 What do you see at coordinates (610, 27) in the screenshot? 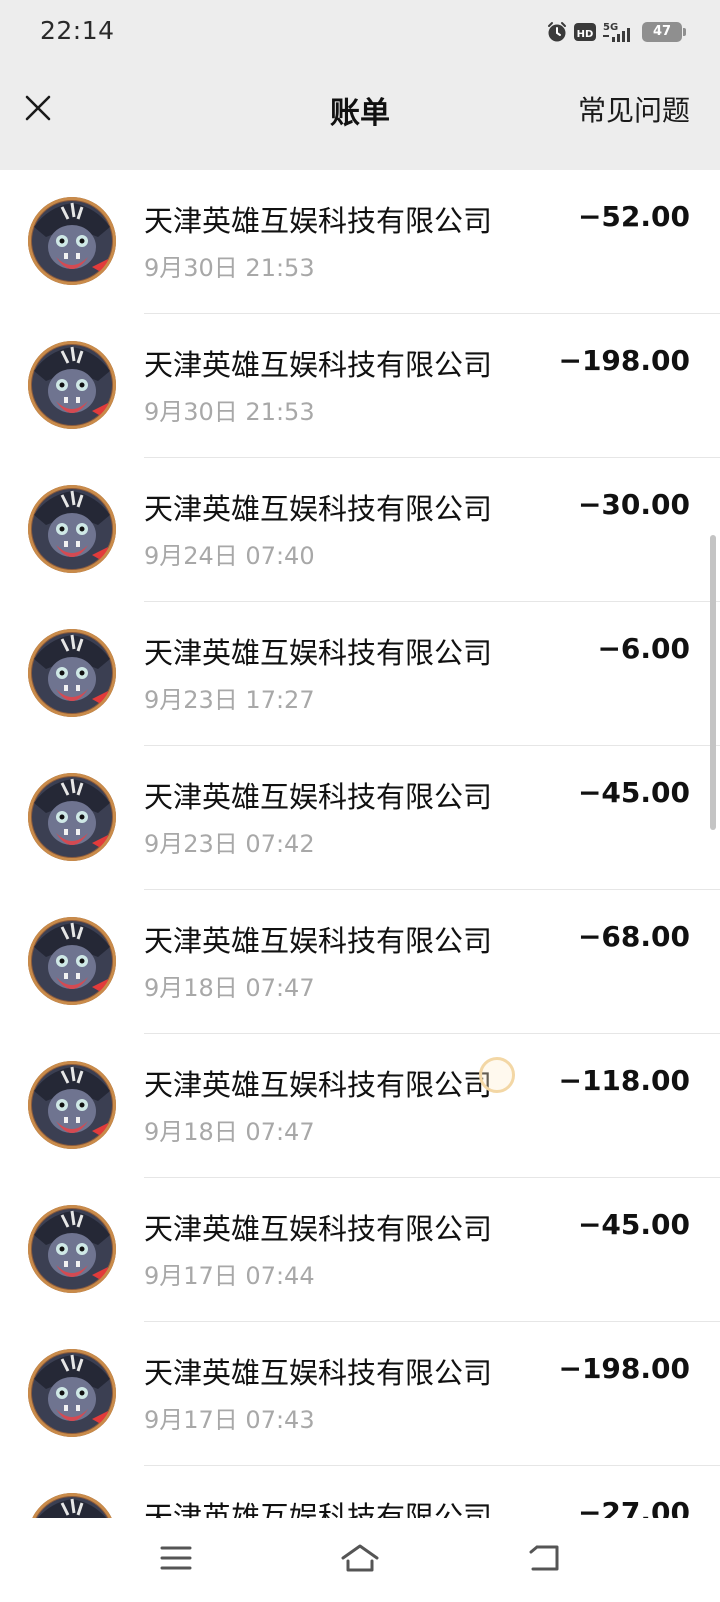
I see `svg-text: 5G` at bounding box center [610, 27].